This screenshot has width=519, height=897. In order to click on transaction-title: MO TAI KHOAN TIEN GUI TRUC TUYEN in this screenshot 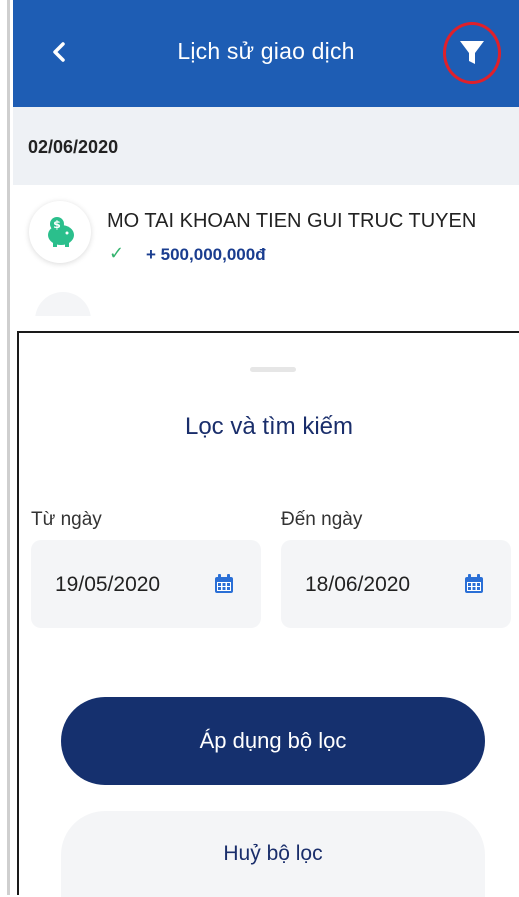, I will do `click(292, 221)`.